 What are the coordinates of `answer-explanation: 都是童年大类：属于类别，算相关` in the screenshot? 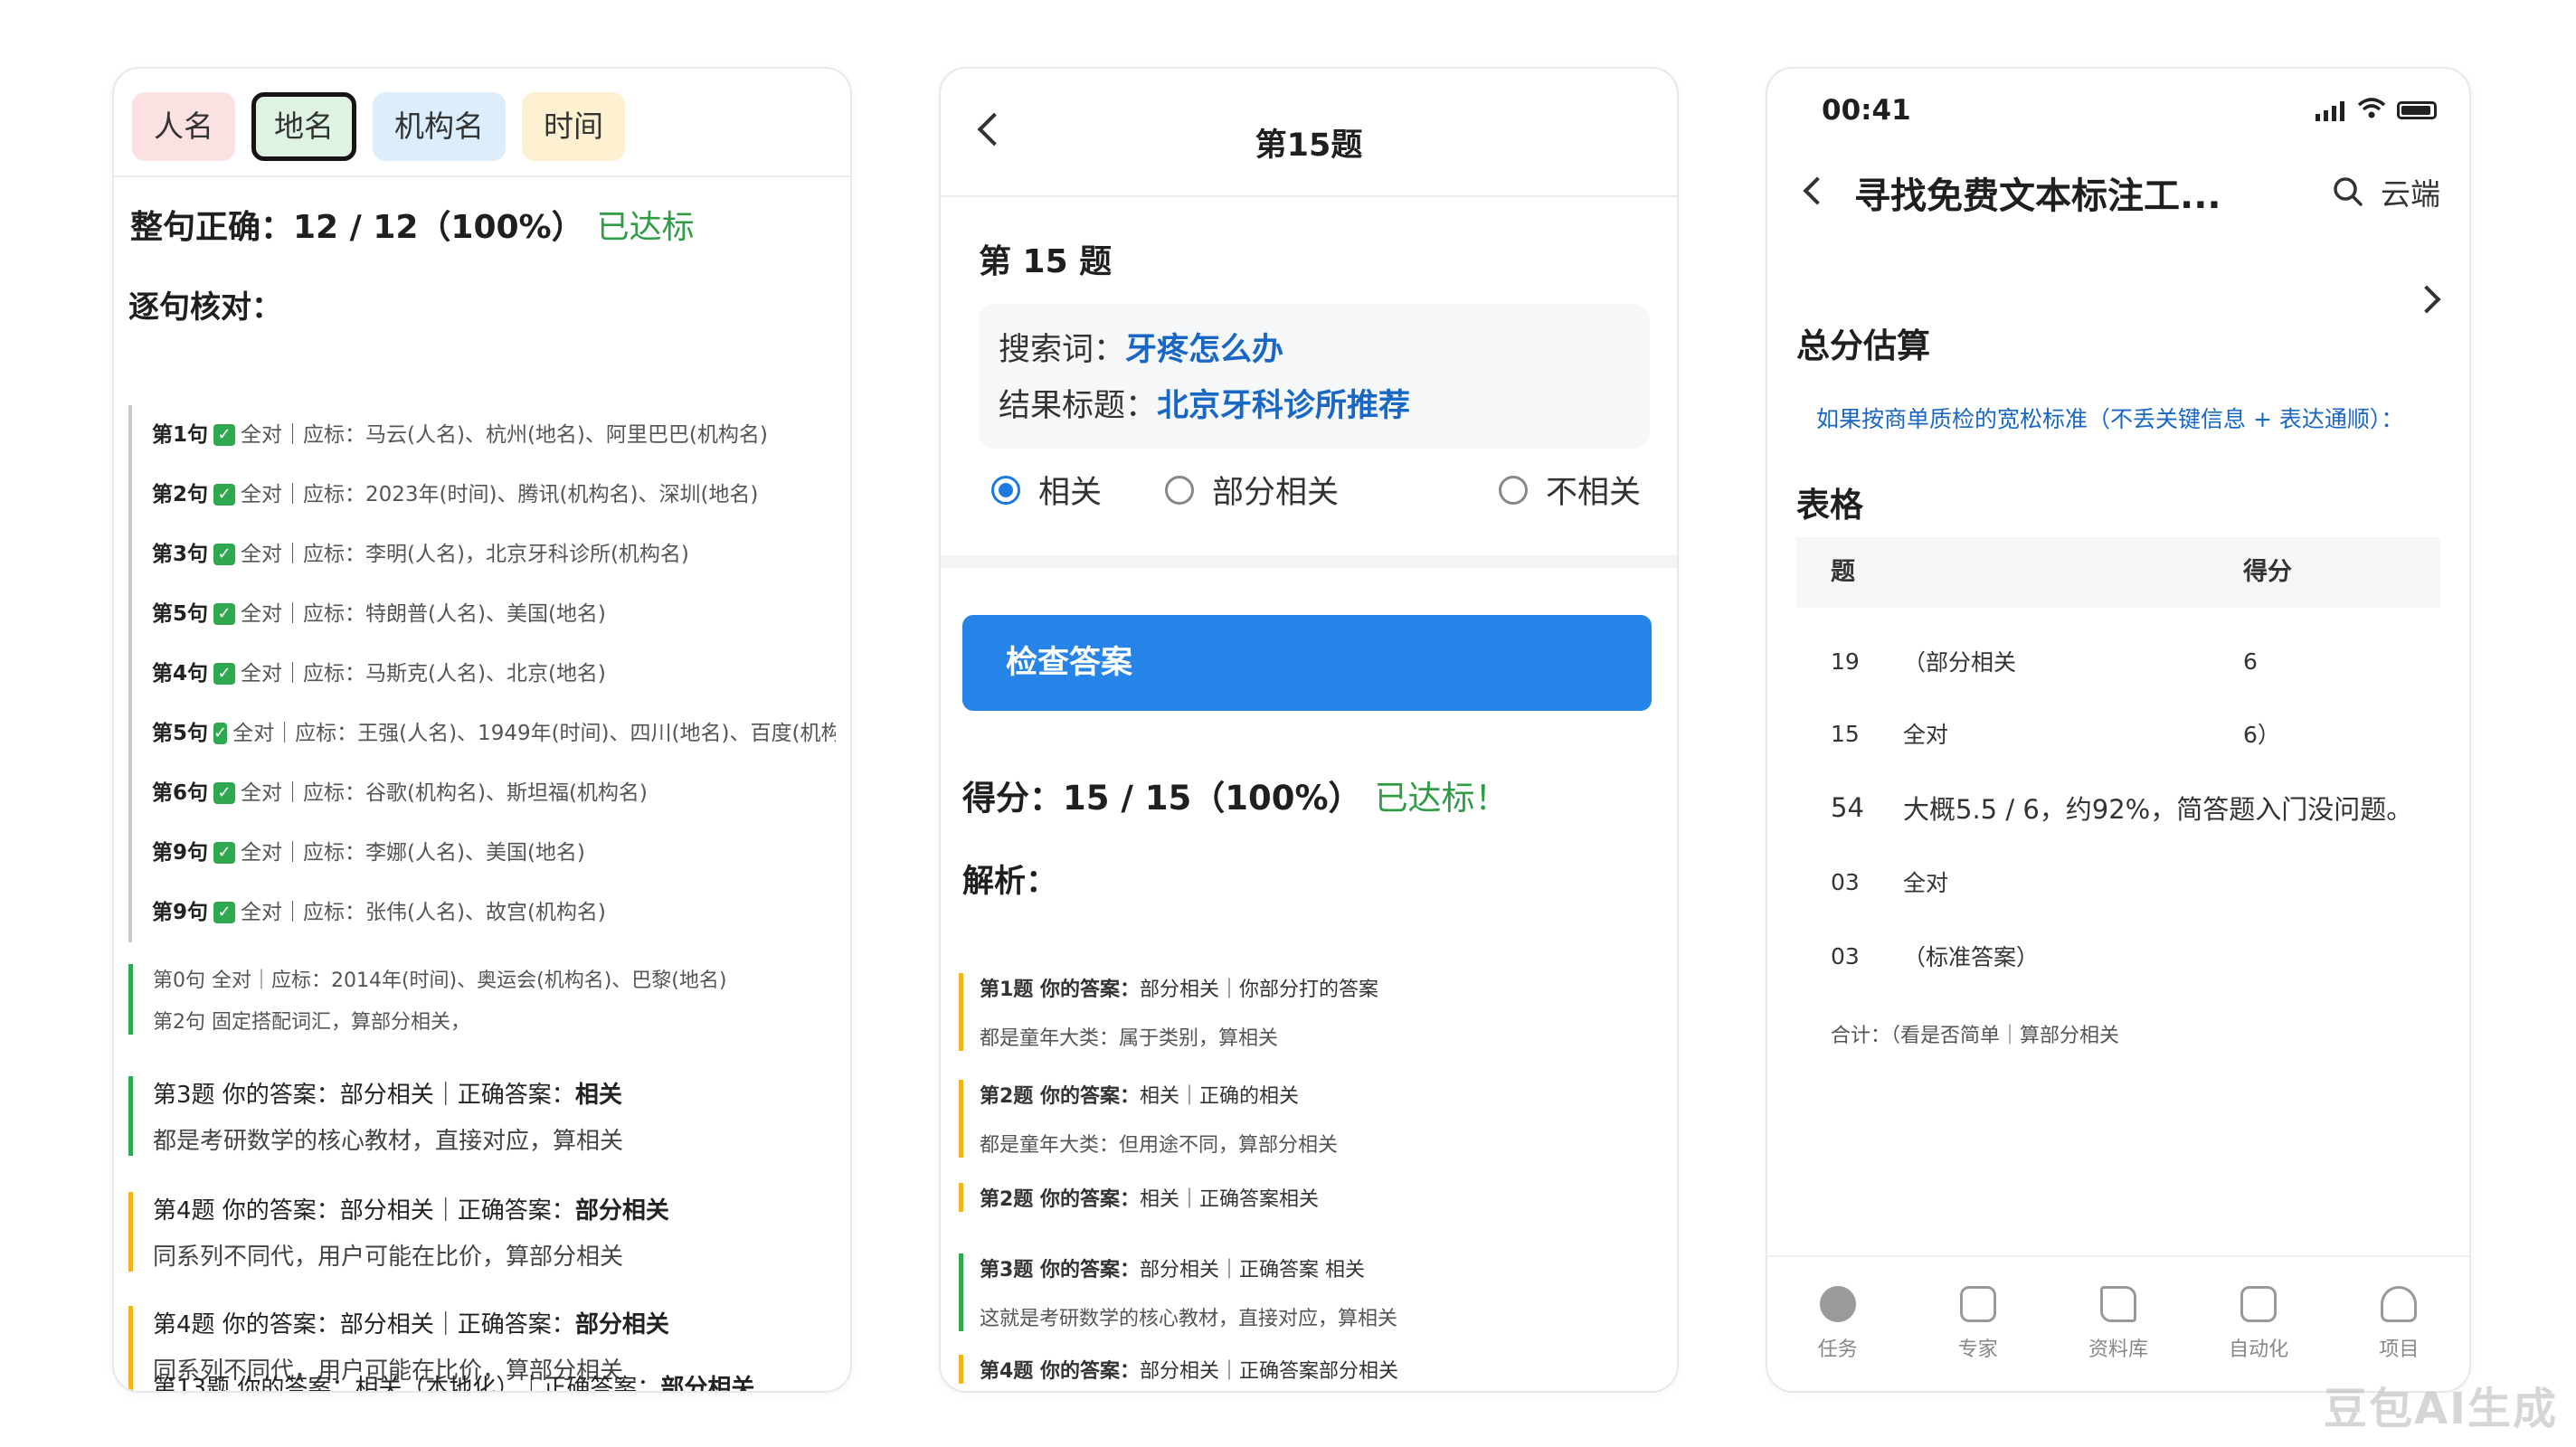 It's located at (1130, 1039).